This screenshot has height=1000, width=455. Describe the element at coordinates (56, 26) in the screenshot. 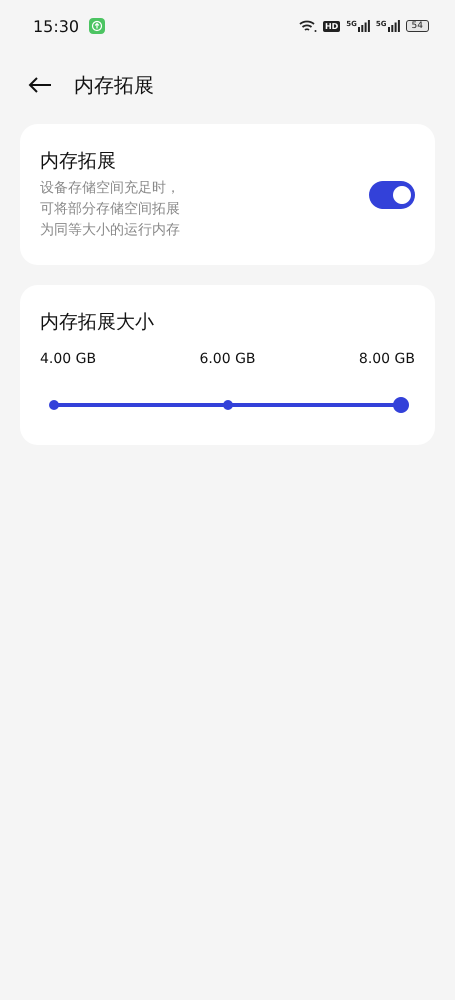

I see `status-time: 15:30` at that location.